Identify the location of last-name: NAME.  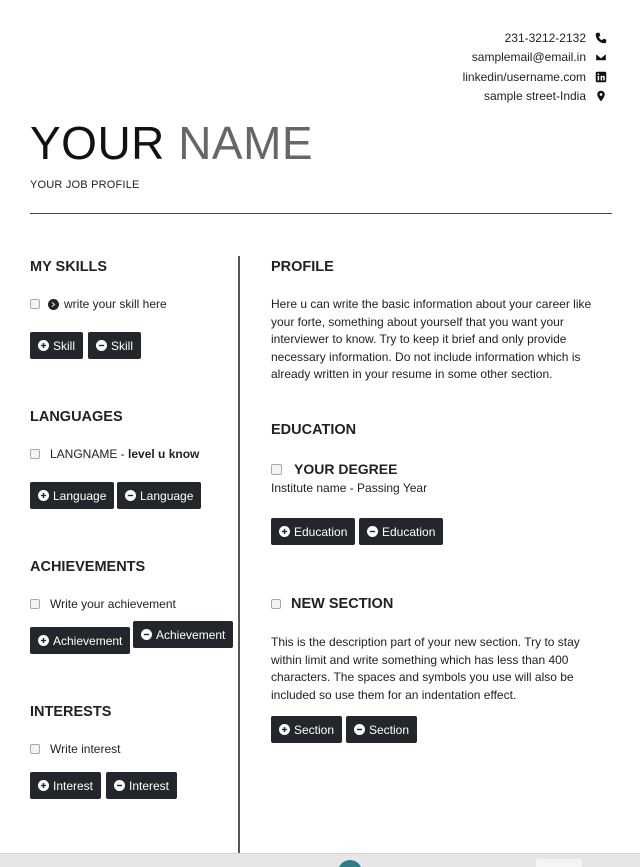
(246, 143).